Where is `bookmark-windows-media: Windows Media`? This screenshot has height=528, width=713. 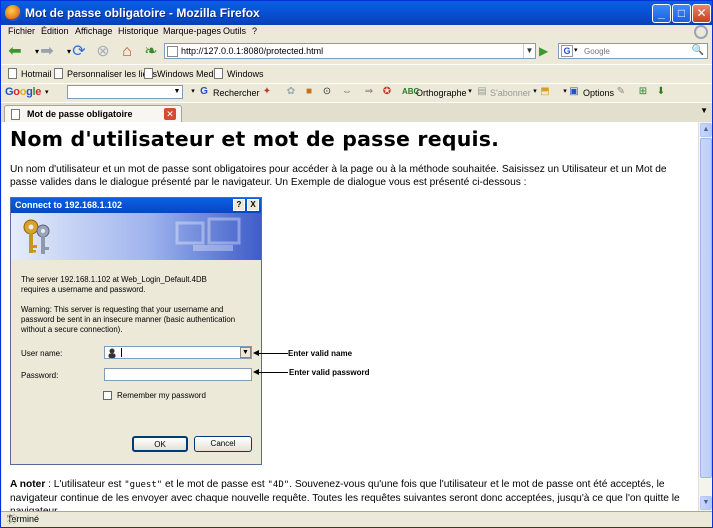 bookmark-windows-media: Windows Media is located at coordinates (182, 73).